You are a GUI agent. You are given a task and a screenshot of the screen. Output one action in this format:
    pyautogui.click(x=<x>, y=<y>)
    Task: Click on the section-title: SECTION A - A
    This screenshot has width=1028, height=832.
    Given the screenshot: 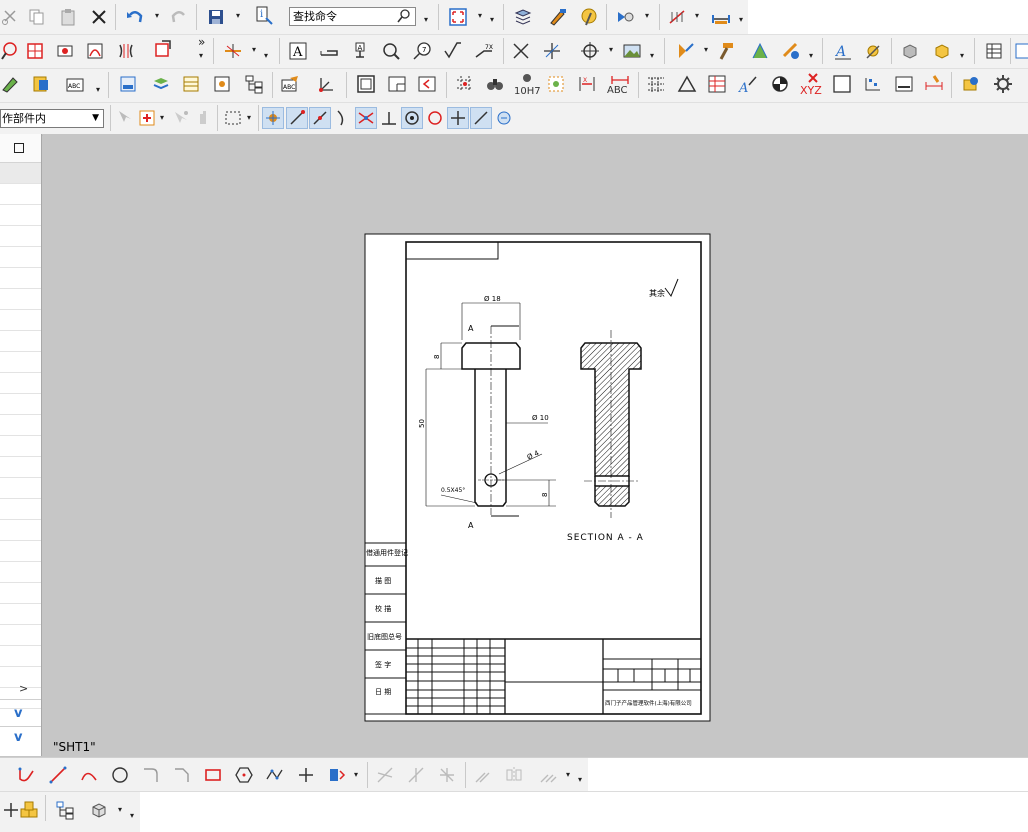 What is the action you would take?
    pyautogui.click(x=605, y=538)
    